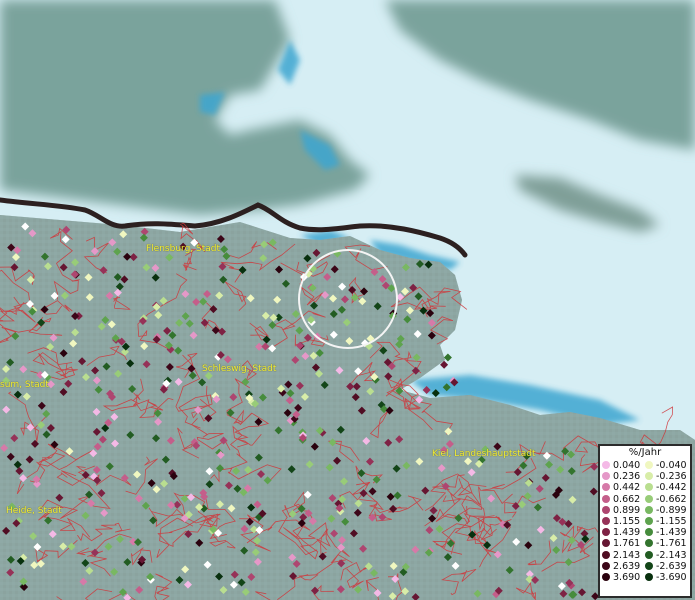  I want to click on legend-row: 1.439 -1.439, so click(646, 532).